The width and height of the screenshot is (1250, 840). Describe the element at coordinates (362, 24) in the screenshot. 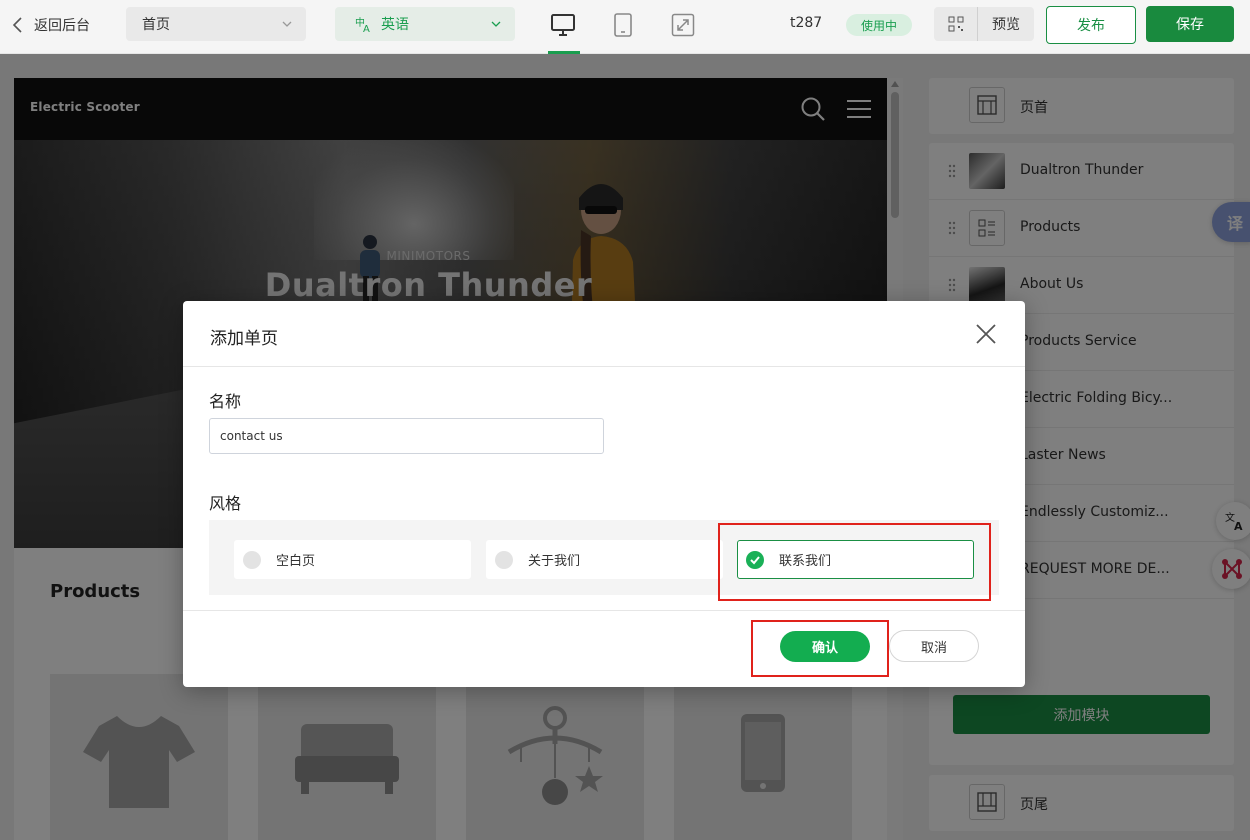

I see `language-icon: 中A` at that location.